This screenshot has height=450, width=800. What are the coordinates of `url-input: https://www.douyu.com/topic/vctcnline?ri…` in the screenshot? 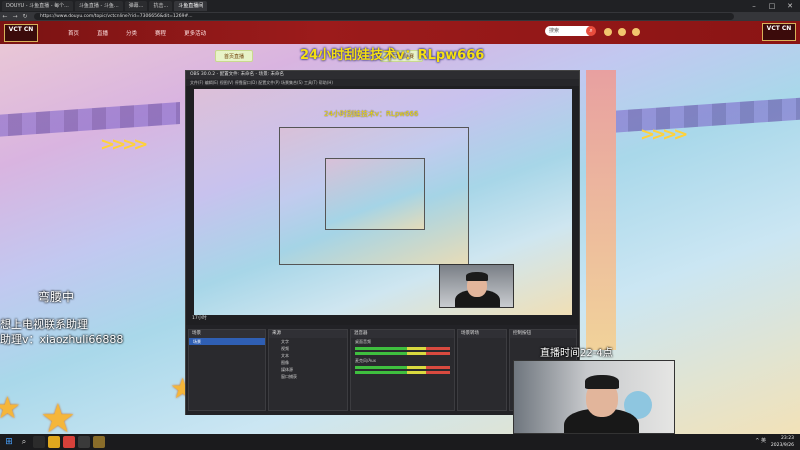 It's located at (384, 16).